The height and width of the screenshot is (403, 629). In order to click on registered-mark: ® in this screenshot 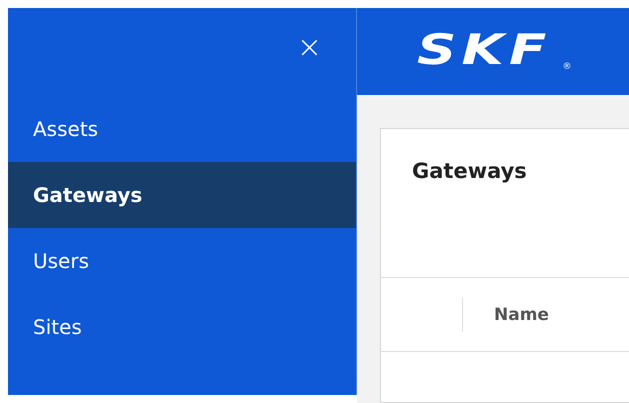, I will do `click(567, 67)`.